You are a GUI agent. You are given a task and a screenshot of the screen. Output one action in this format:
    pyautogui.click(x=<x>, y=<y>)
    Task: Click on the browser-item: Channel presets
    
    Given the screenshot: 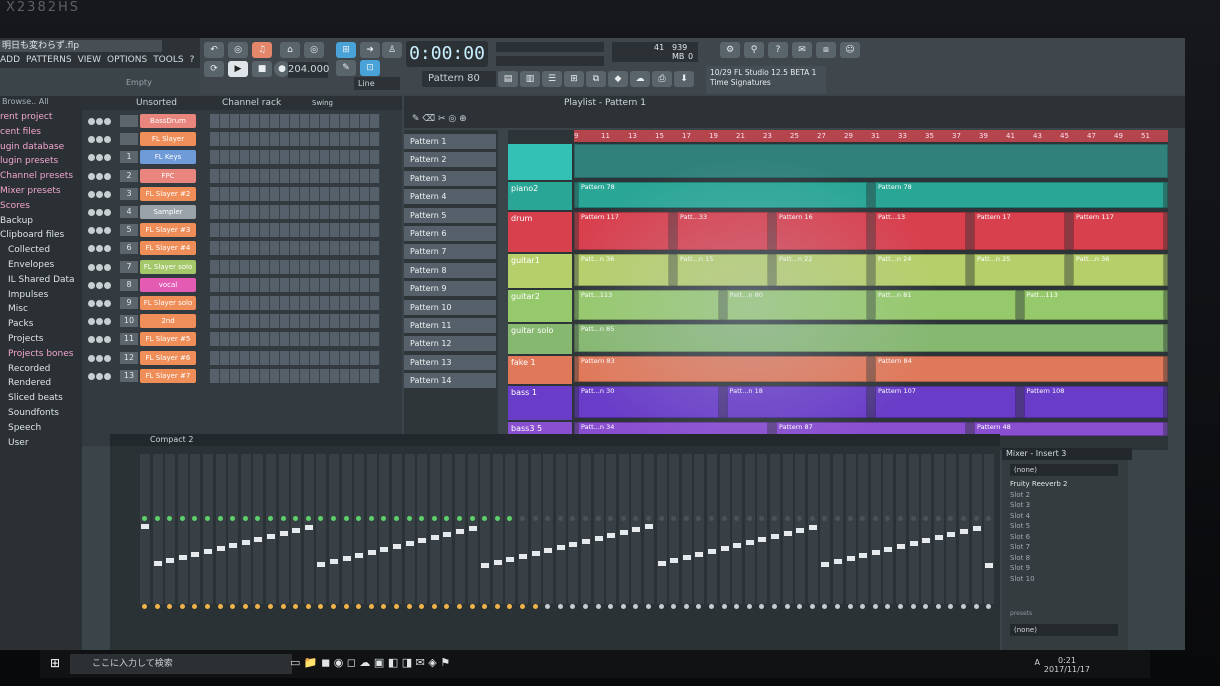 What is the action you would take?
    pyautogui.click(x=36, y=176)
    